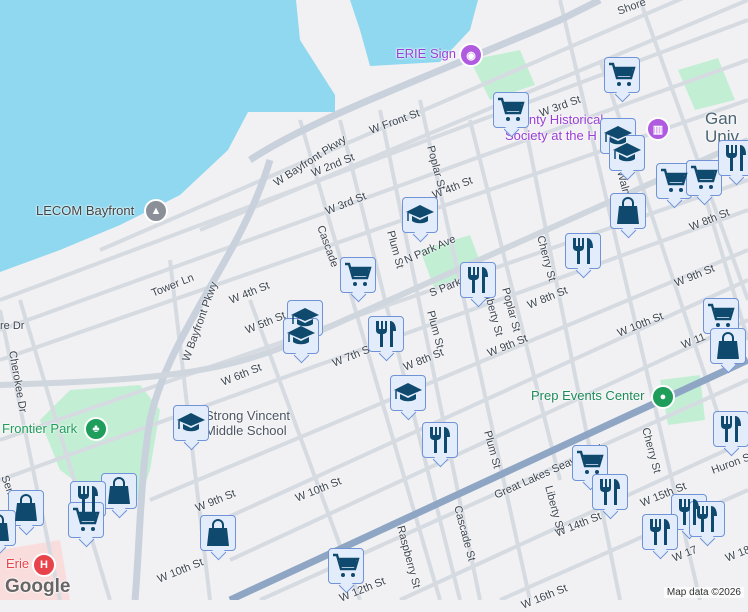  What do you see at coordinates (703, 592) in the screenshot?
I see `map-attribution: Map data ©2026` at bounding box center [703, 592].